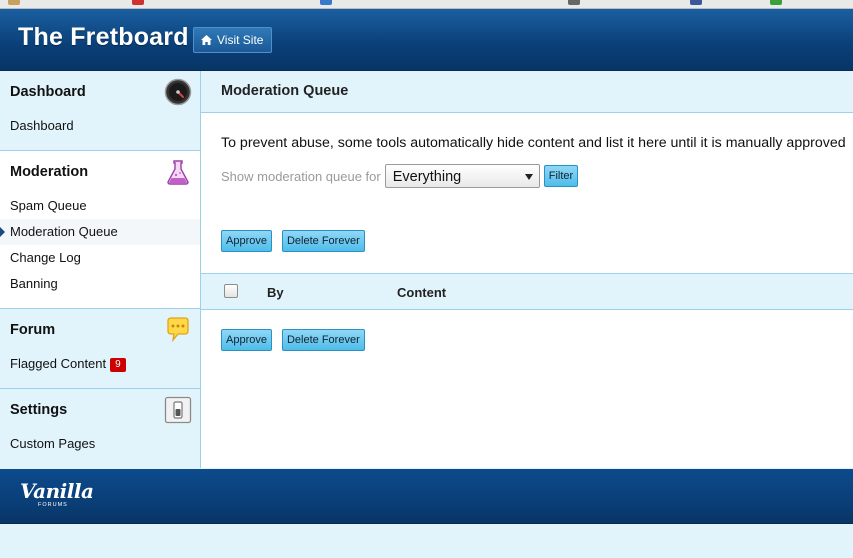 The image size is (853, 558). Describe the element at coordinates (323, 340) in the screenshot. I see `delete-forever-button-bottom: Delete Forever` at that location.